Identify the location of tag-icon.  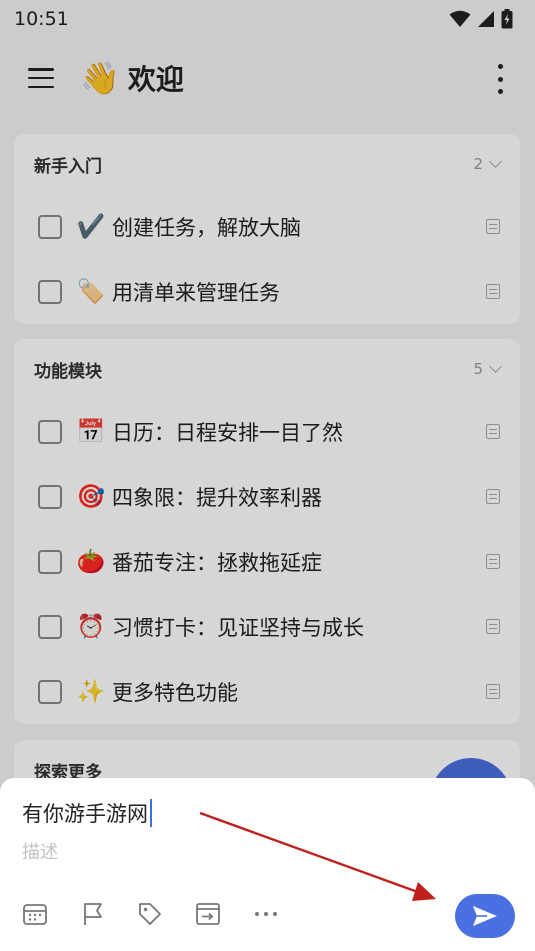
(150, 914).